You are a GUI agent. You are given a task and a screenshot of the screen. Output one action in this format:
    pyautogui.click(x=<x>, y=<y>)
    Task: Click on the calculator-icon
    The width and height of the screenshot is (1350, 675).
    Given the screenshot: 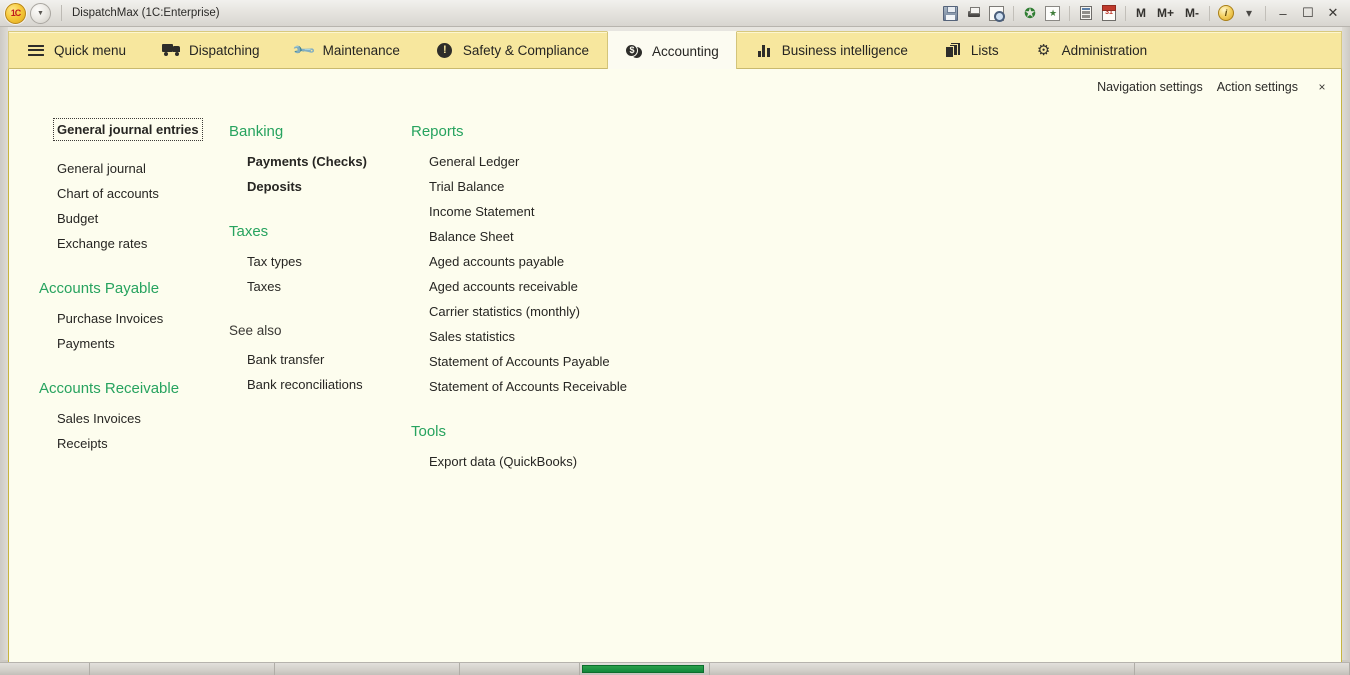 What is the action you would take?
    pyautogui.click(x=1086, y=13)
    